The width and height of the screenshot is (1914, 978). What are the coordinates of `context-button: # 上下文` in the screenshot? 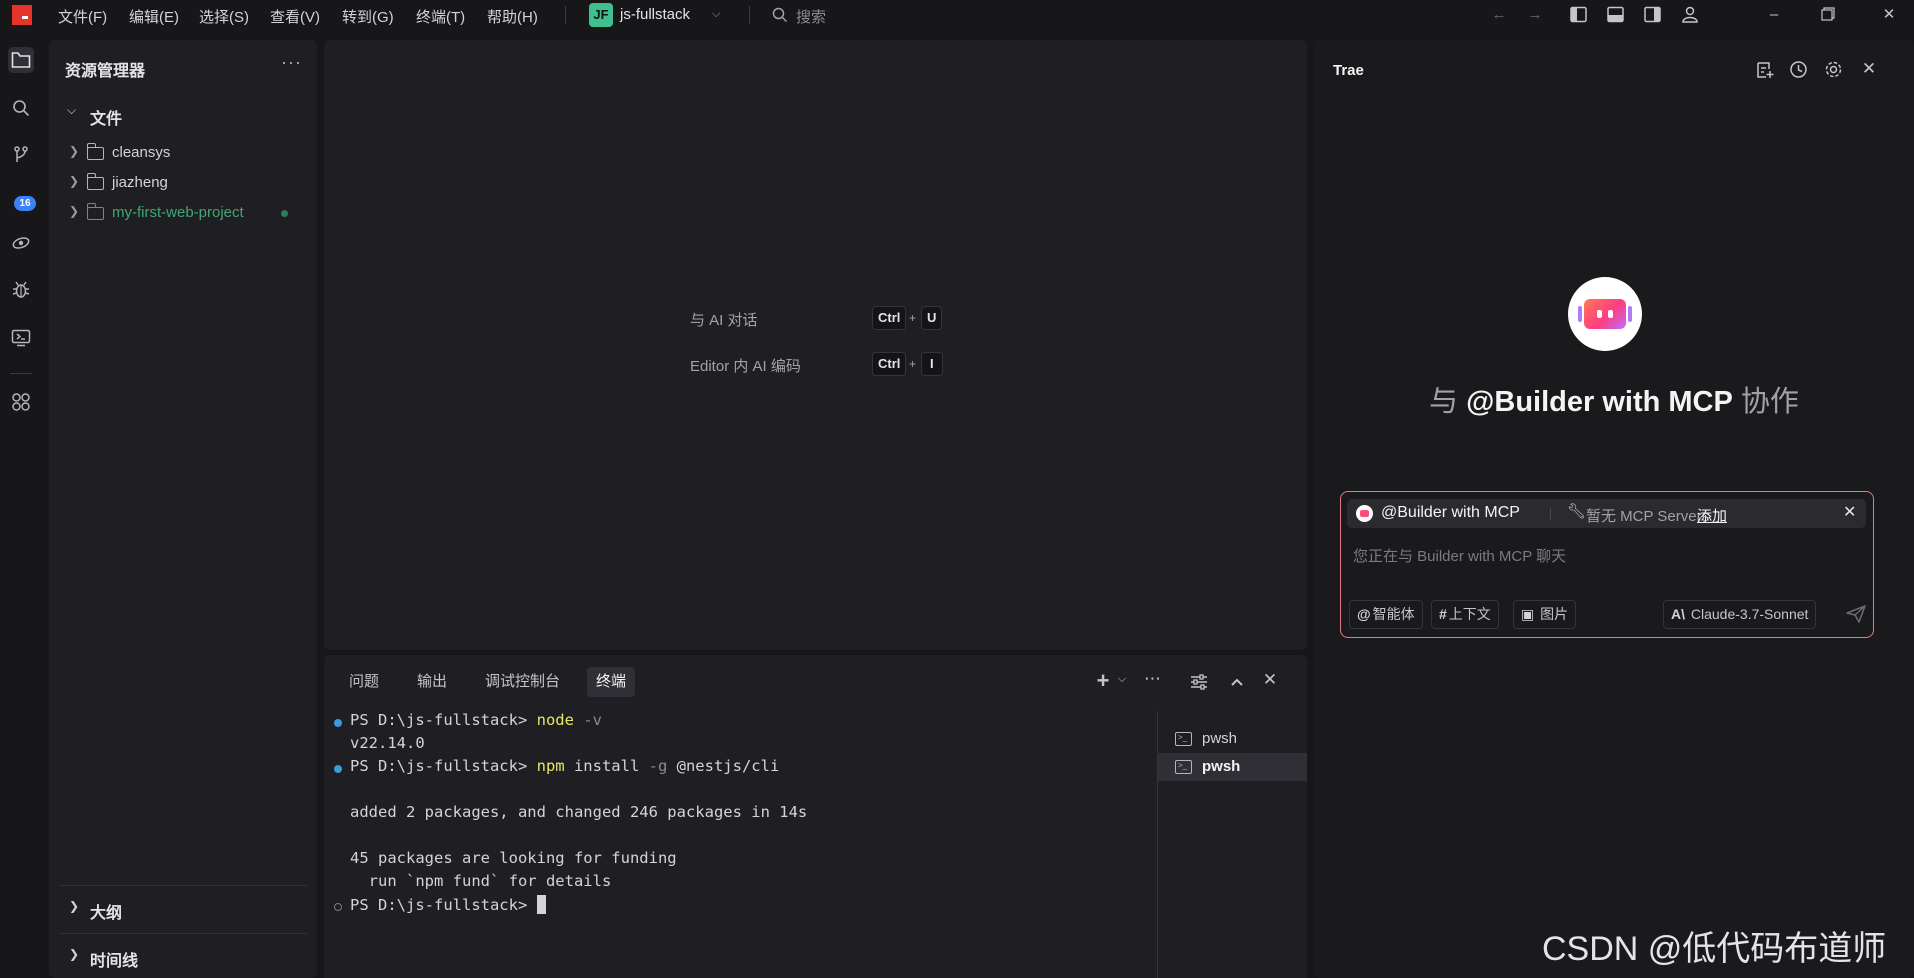 It's located at (1465, 614).